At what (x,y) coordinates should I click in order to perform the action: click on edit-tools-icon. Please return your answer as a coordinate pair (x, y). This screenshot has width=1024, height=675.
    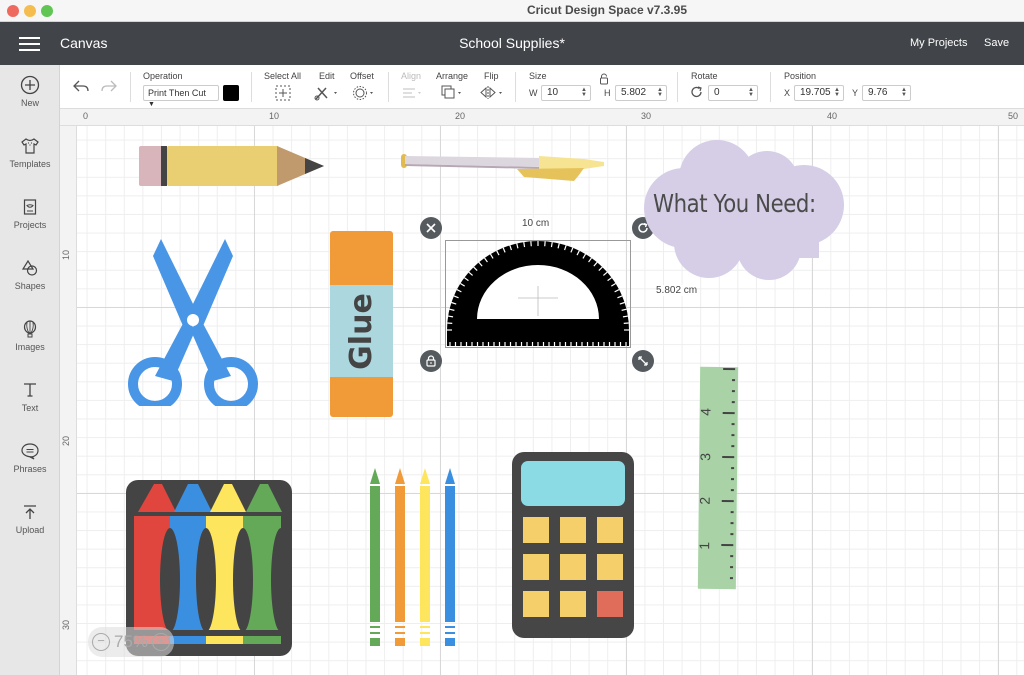
    Looking at the image, I should click on (327, 93).